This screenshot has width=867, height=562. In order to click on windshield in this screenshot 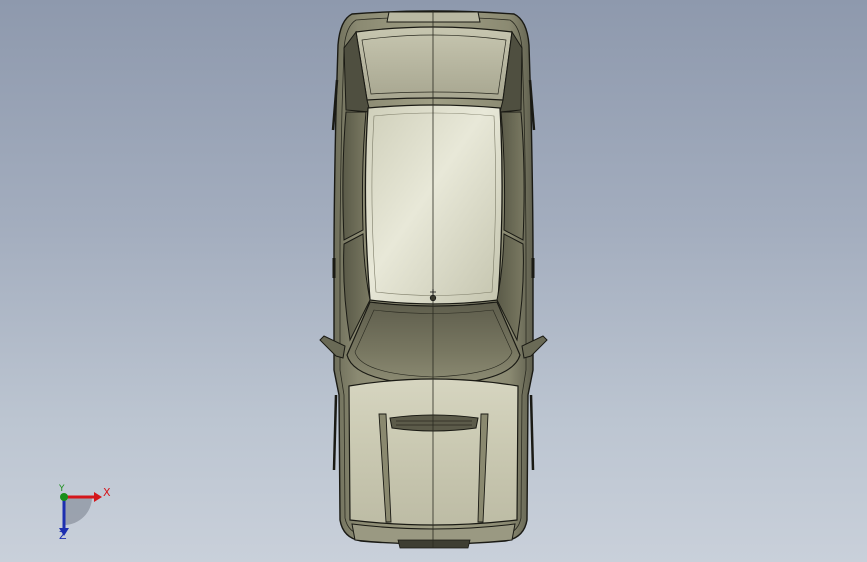, I will do `click(433, 343)`.